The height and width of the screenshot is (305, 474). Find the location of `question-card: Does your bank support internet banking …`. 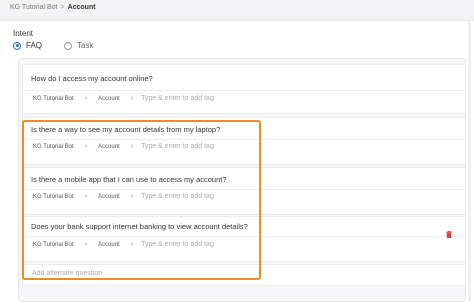

question-card: Does your bank support internet banking … is located at coordinates (244, 239).